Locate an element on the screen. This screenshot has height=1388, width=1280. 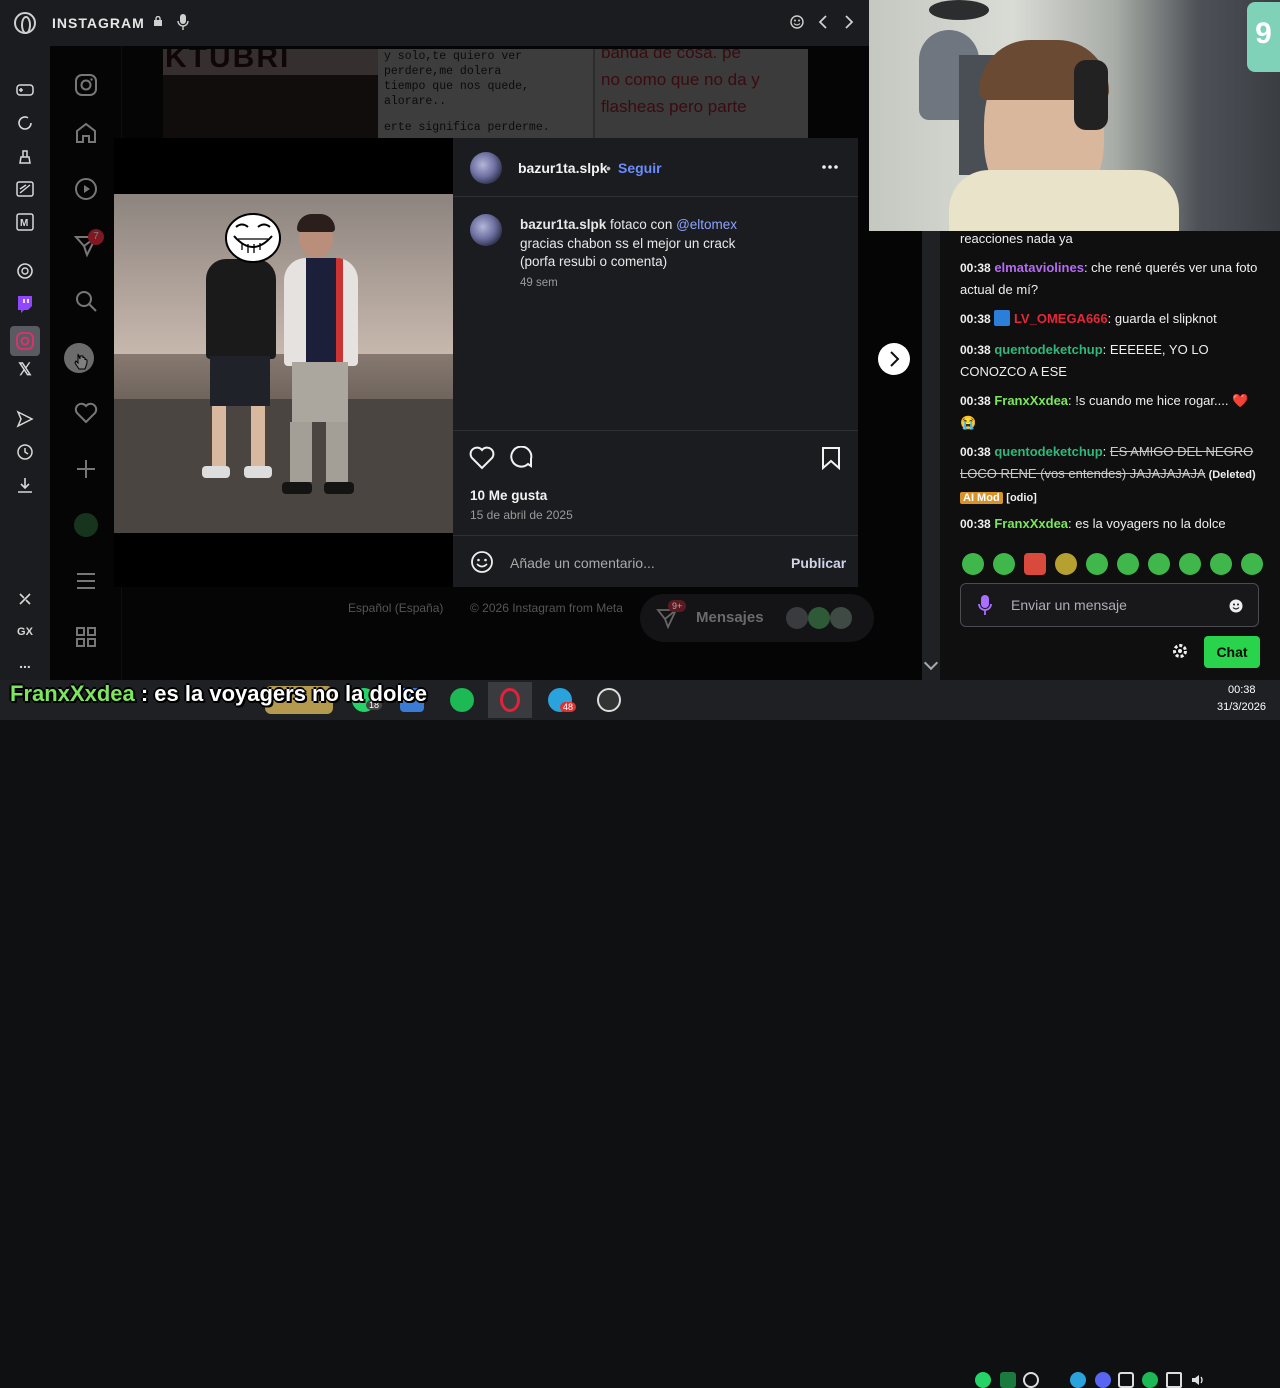
chat-message-text: es la voyagers no la dolce is located at coordinates (1150, 523).